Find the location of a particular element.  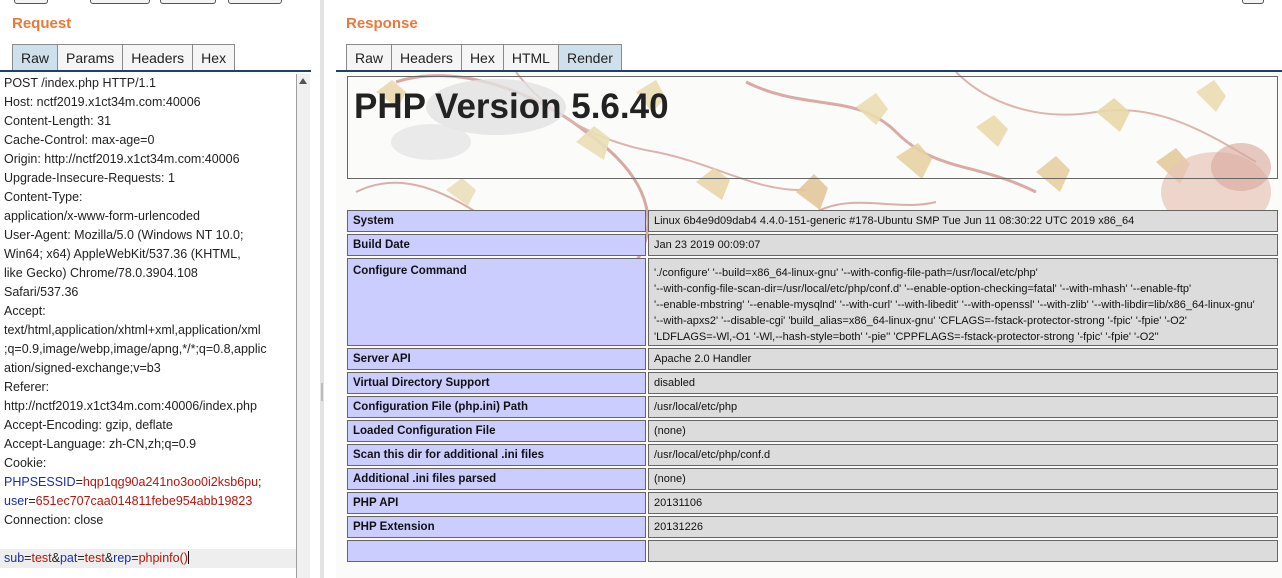

row-label: PHP Extension is located at coordinates (496, 527).